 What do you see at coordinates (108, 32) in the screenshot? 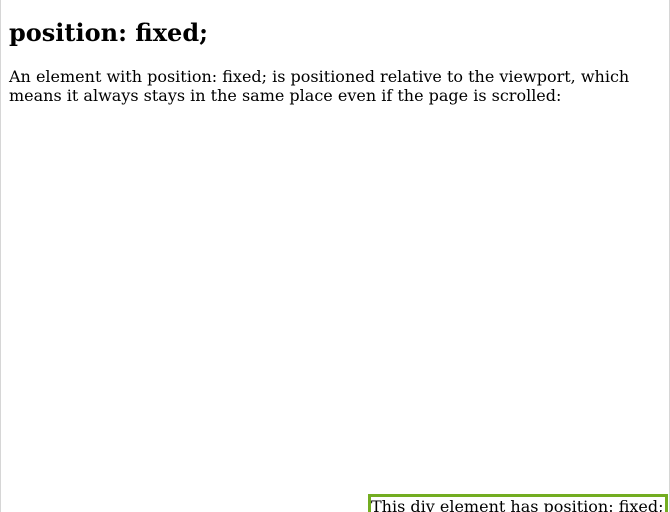
I see `page-title: position: fixed;` at bounding box center [108, 32].